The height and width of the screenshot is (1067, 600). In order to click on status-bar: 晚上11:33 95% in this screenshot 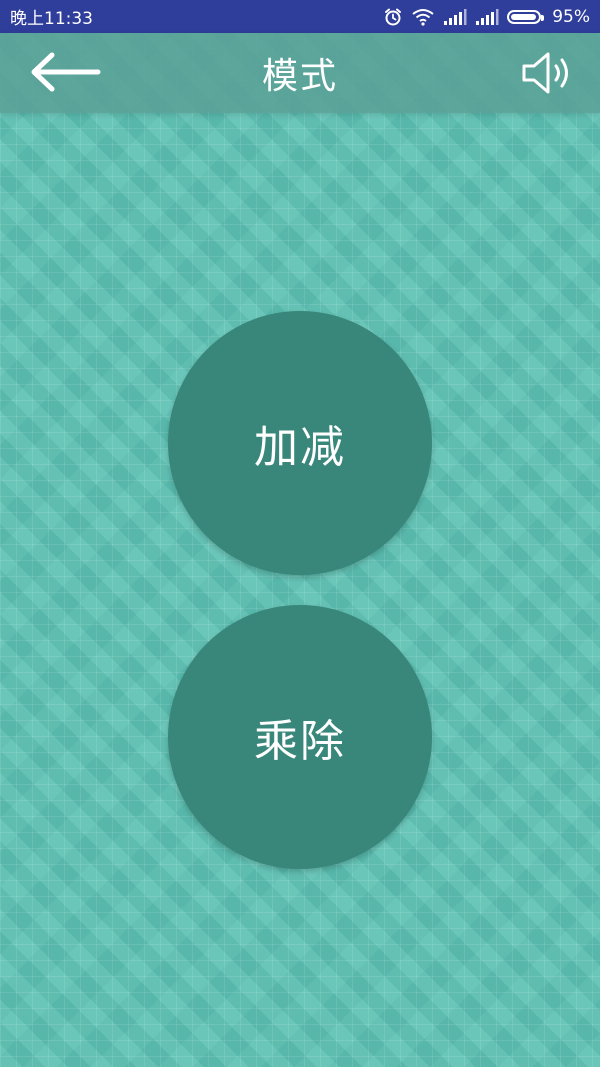, I will do `click(300, 16)`.